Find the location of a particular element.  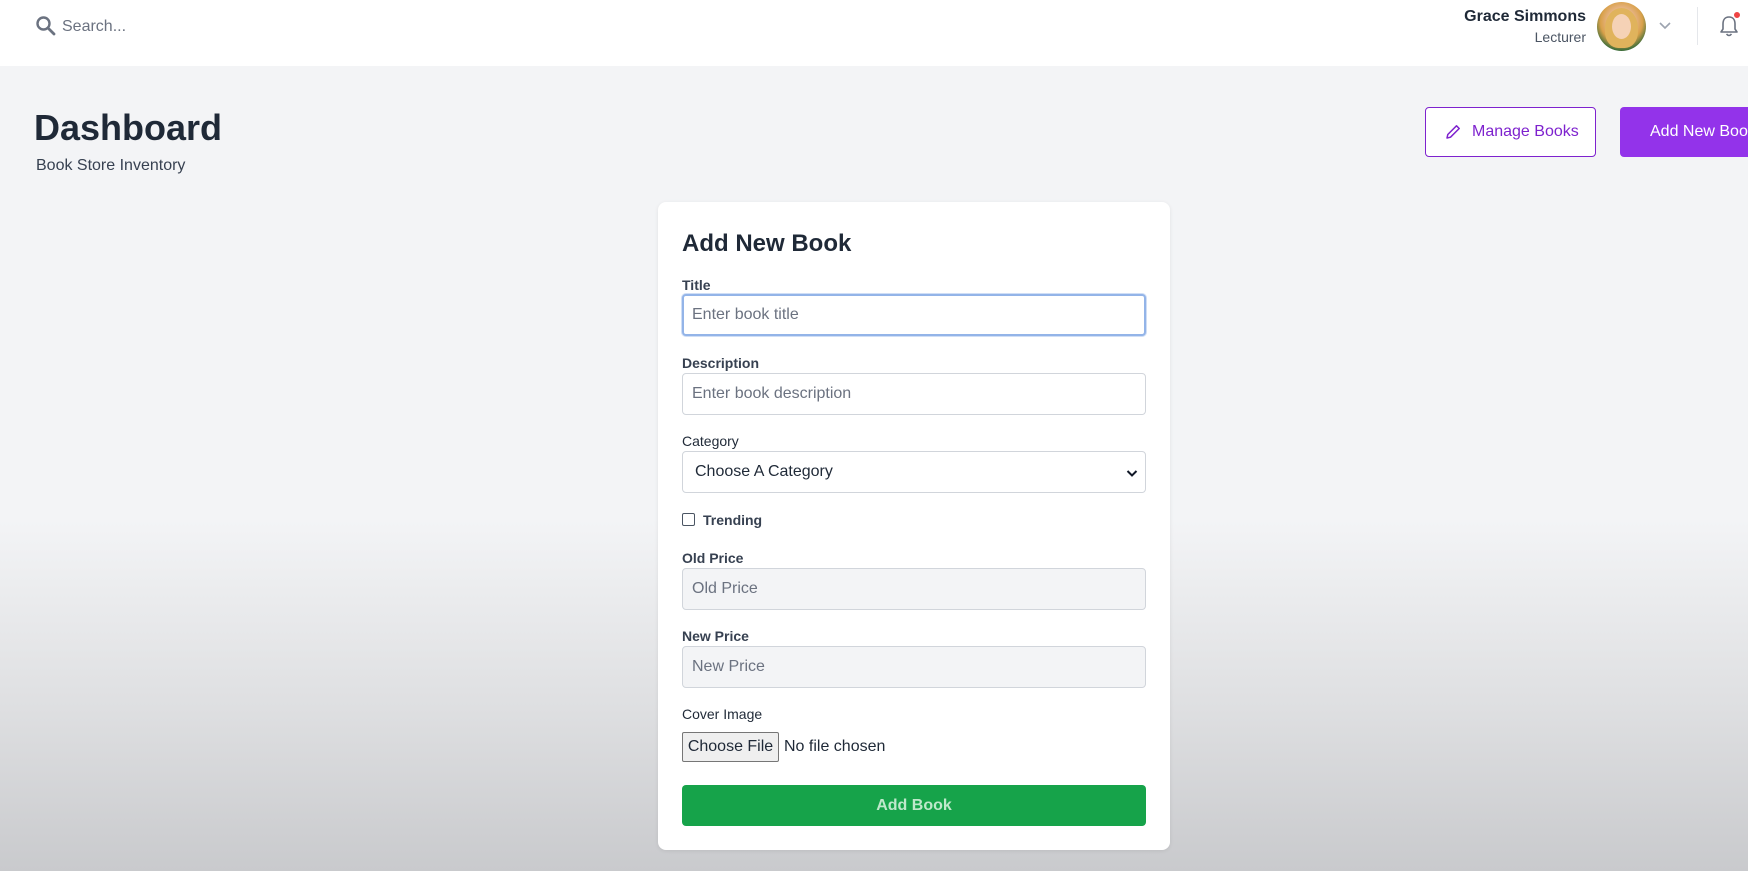

user-name: Grace Simmons is located at coordinates (1525, 16).